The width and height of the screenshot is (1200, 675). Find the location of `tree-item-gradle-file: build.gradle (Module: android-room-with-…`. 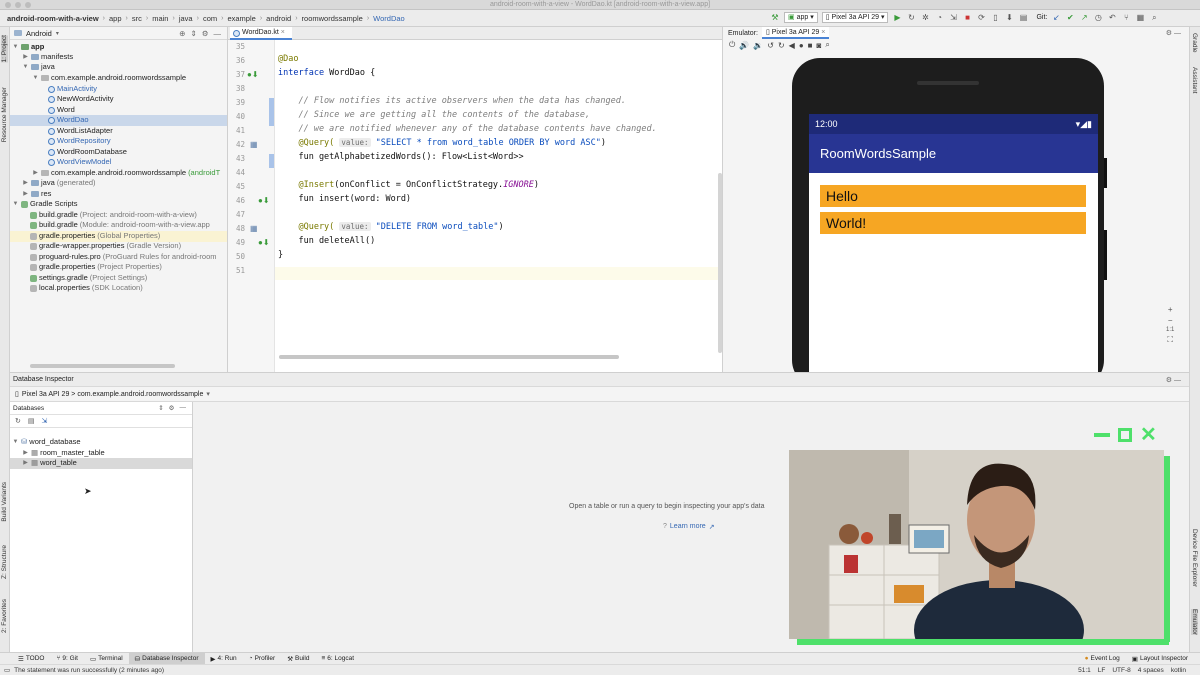

tree-item-gradle-file: build.gradle (Module: android-room-with-… is located at coordinates (120, 225).